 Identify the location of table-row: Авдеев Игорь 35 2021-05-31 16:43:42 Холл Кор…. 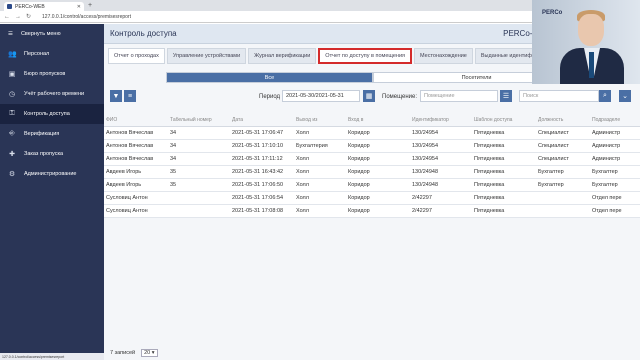
(372, 172).